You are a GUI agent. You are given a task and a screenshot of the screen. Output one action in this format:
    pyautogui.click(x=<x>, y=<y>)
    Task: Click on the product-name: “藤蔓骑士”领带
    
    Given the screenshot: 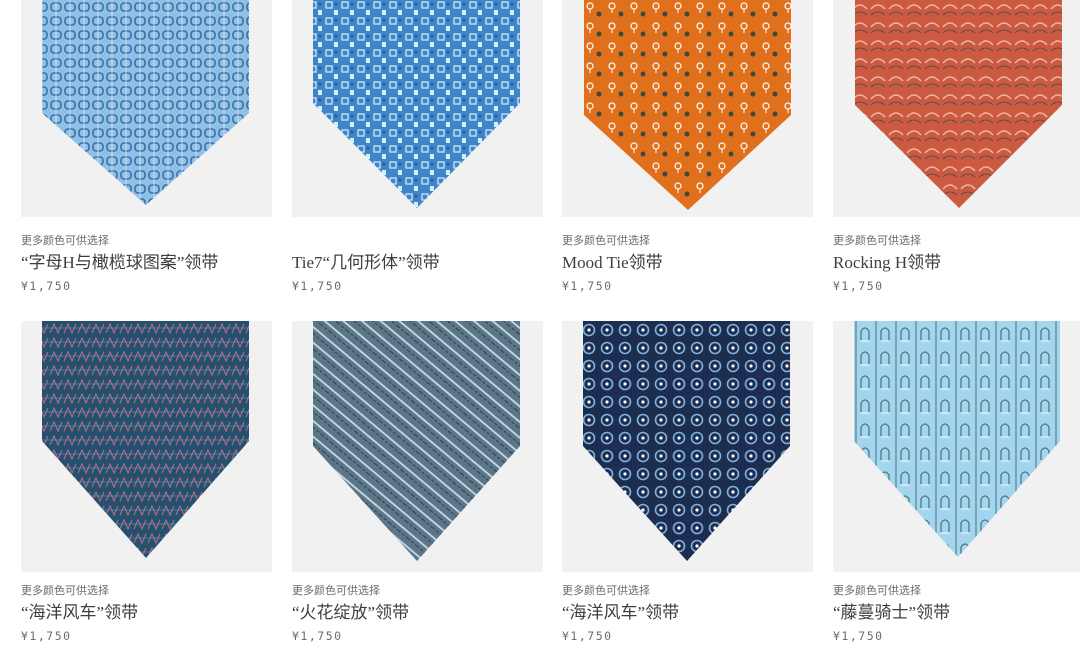 What is the action you would take?
    pyautogui.click(x=956, y=613)
    